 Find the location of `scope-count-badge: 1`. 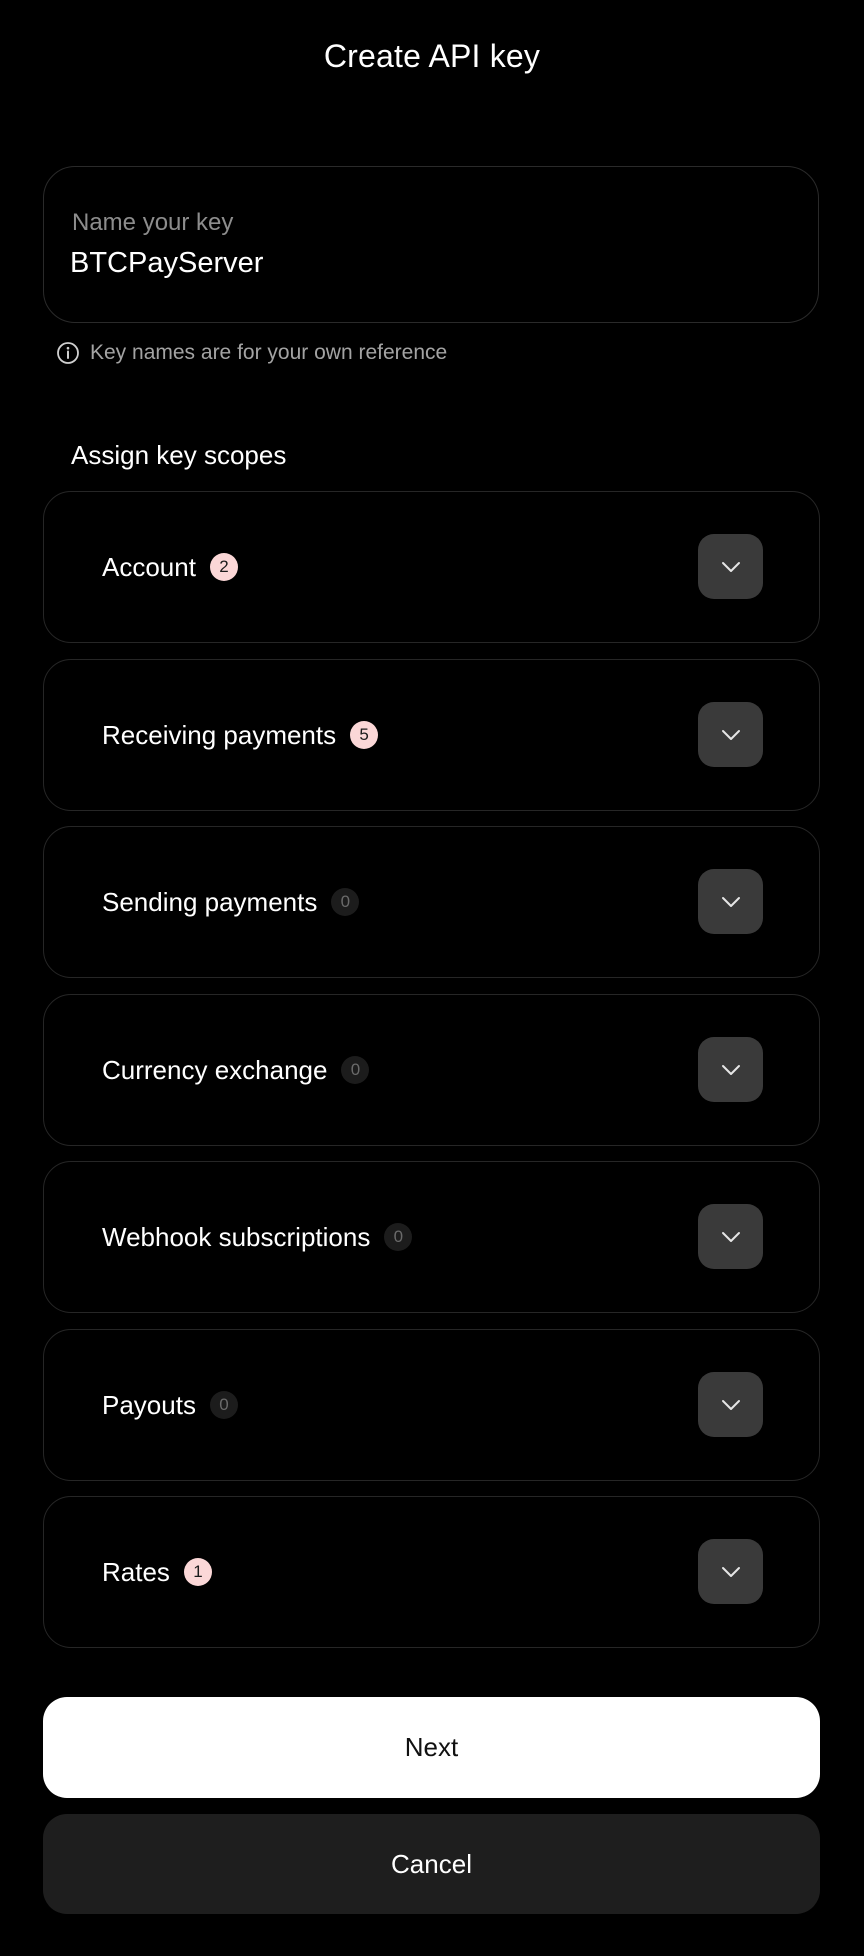

scope-count-badge: 1 is located at coordinates (197, 1572).